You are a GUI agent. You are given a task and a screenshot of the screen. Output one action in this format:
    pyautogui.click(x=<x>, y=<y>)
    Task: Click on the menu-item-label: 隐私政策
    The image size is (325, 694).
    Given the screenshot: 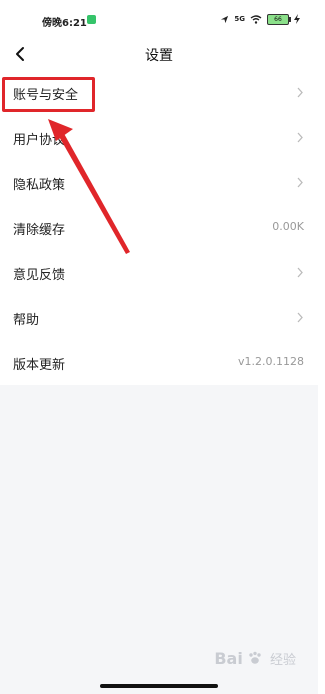 What is the action you would take?
    pyautogui.click(x=39, y=185)
    